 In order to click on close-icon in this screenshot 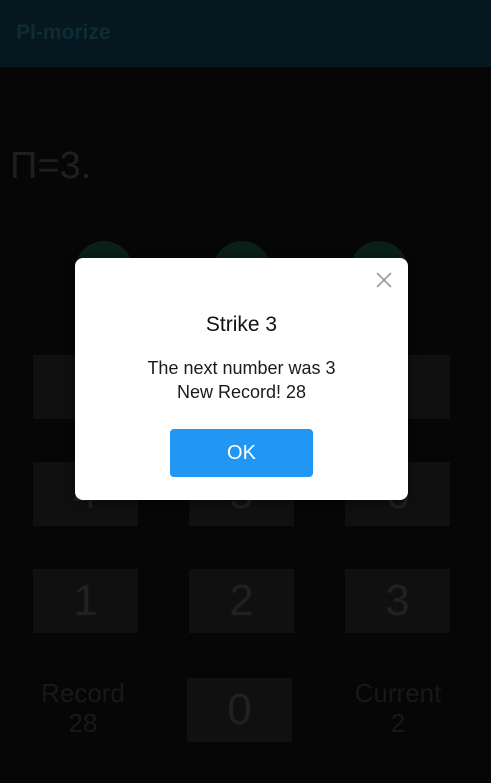, I will do `click(384, 280)`.